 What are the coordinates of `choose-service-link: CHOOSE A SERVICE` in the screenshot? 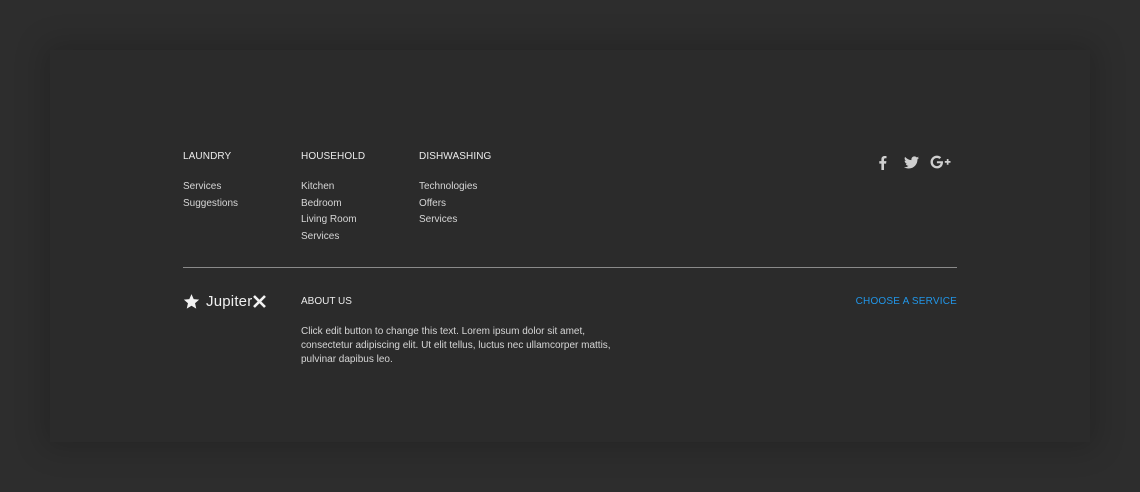 It's located at (906, 301).